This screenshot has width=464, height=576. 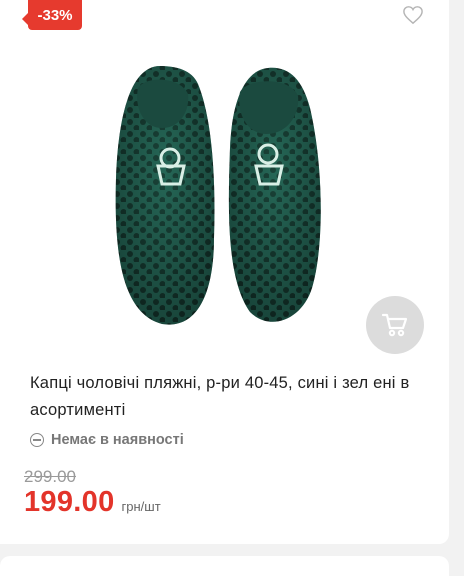 I want to click on current-price: 199.00, so click(x=69, y=502).